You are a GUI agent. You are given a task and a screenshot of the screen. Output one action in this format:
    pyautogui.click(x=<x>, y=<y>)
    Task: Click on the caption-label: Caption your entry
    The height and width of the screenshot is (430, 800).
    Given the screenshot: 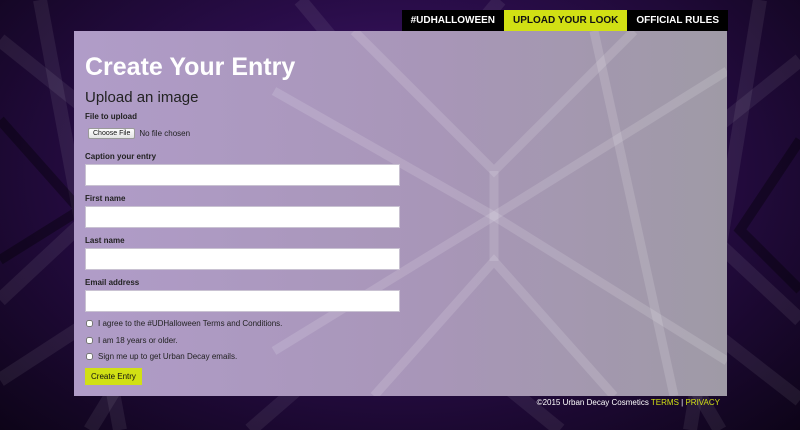 What is the action you would take?
    pyautogui.click(x=121, y=156)
    